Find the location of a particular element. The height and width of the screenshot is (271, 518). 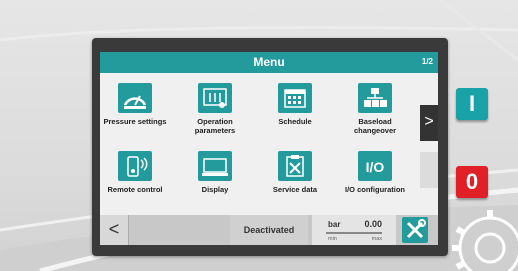

status-text: Deactivated is located at coordinates (269, 230).